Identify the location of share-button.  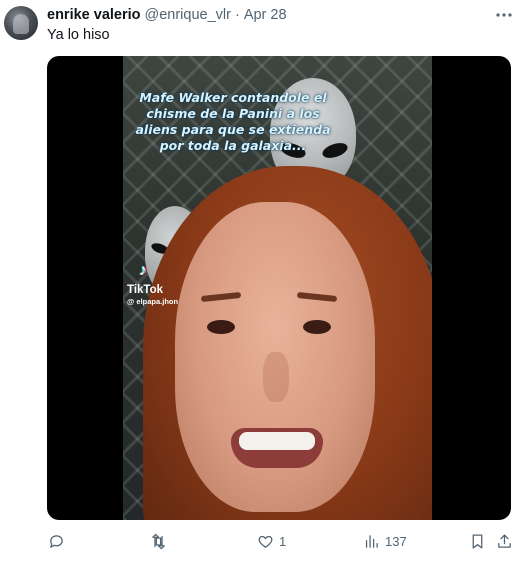
(504, 541).